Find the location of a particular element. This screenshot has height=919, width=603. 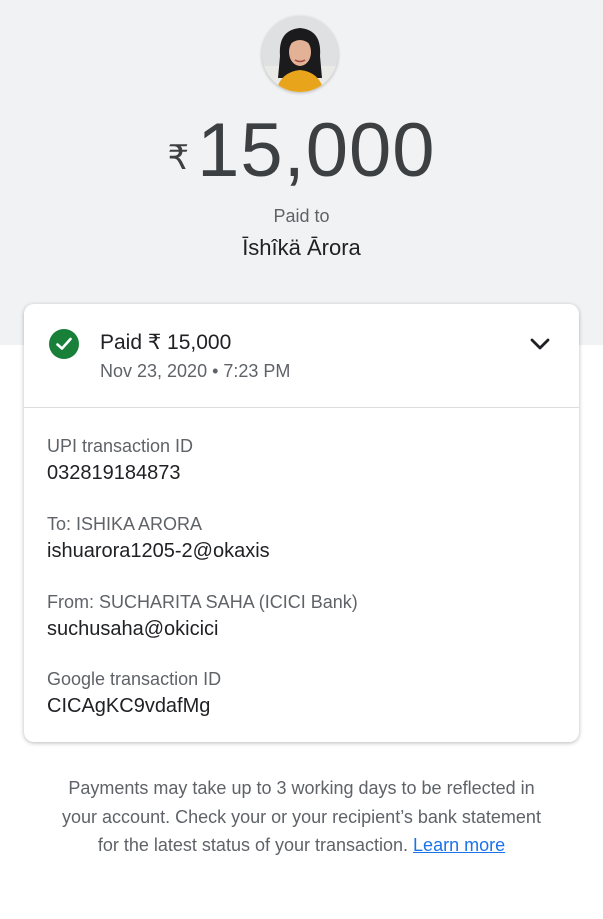

upi-transaction-id-label: UPI transaction ID is located at coordinates (120, 446).